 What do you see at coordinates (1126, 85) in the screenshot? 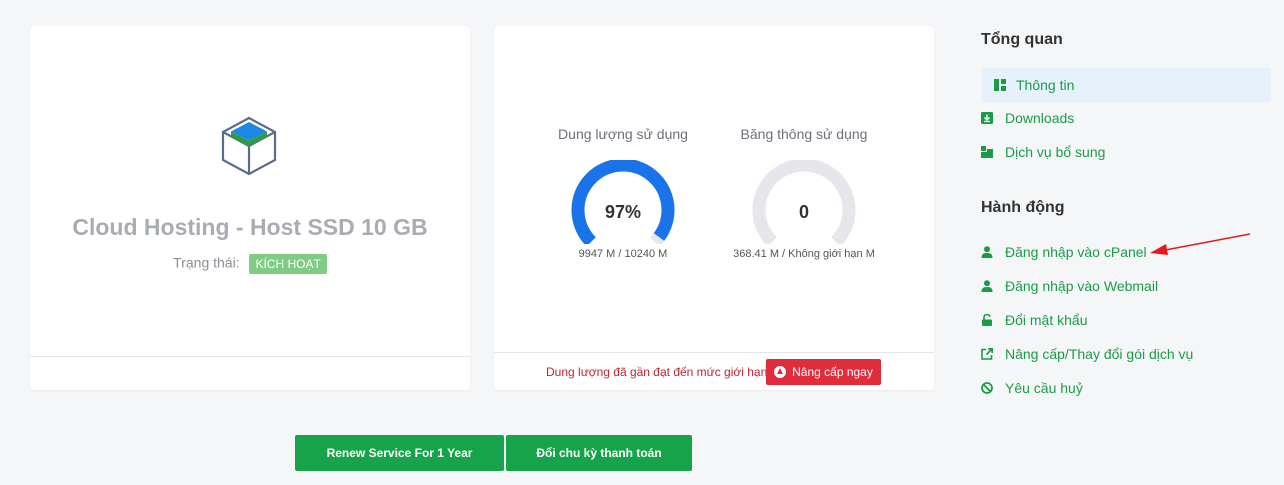
I see `sidebar-item-info: Thông tin` at bounding box center [1126, 85].